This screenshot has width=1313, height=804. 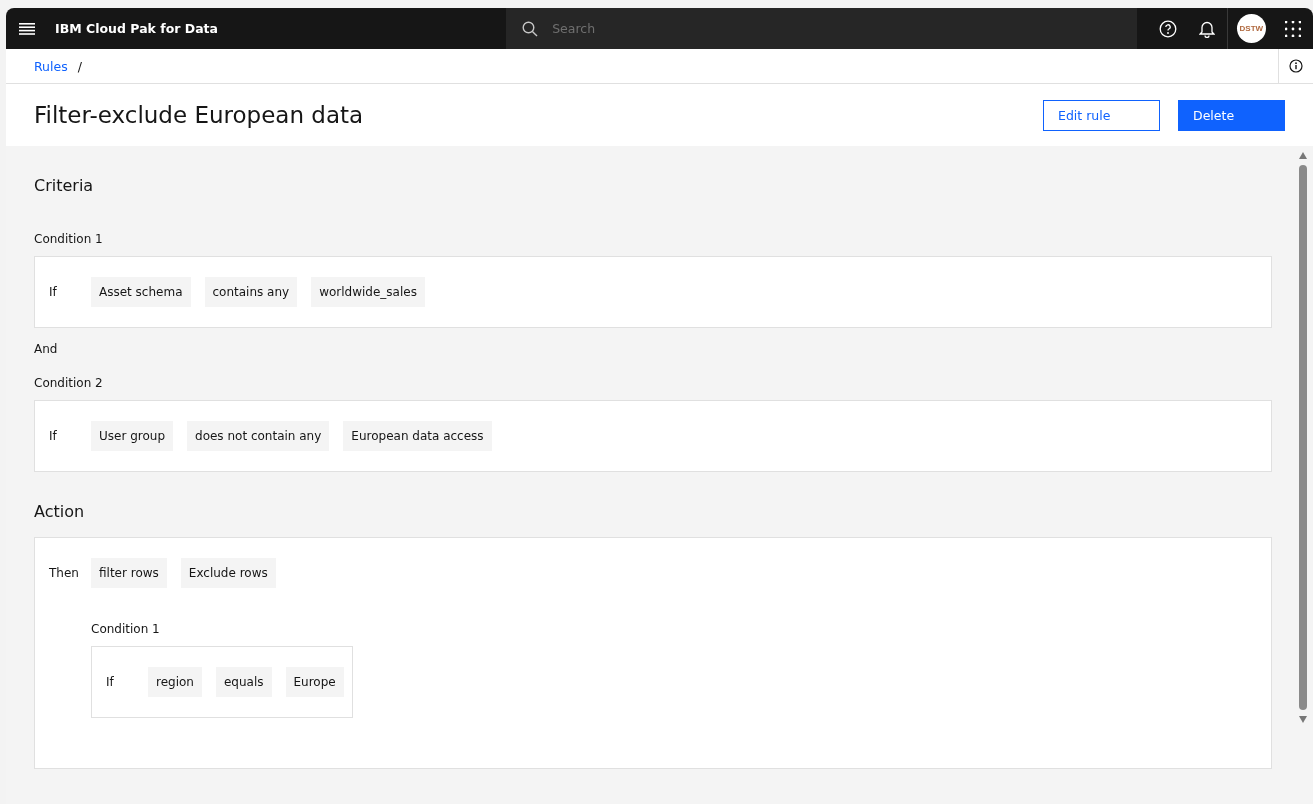 I want to click on product-name: IBM Cloud Pak for Data, so click(x=277, y=28).